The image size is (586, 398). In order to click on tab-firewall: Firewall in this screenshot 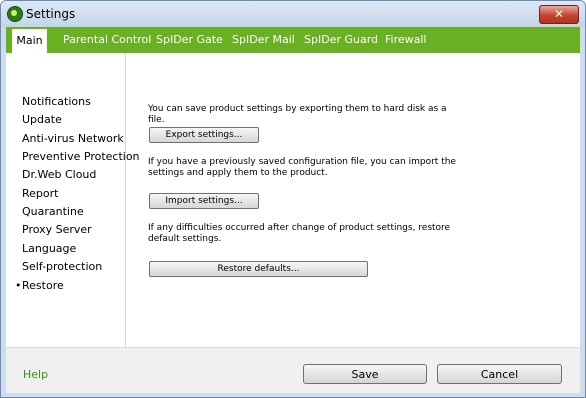, I will do `click(405, 40)`.